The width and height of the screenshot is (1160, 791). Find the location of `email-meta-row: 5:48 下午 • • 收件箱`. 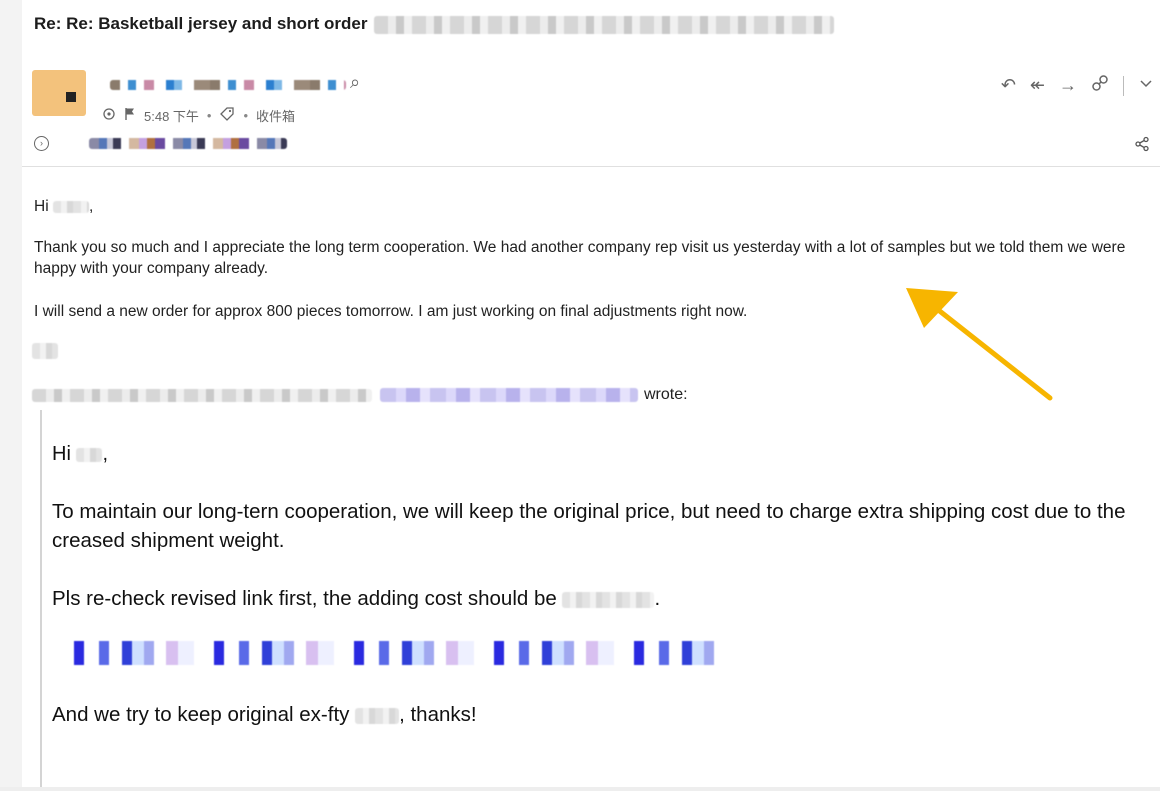

email-meta-row: 5:48 下午 • • 收件箱 is located at coordinates (198, 115).